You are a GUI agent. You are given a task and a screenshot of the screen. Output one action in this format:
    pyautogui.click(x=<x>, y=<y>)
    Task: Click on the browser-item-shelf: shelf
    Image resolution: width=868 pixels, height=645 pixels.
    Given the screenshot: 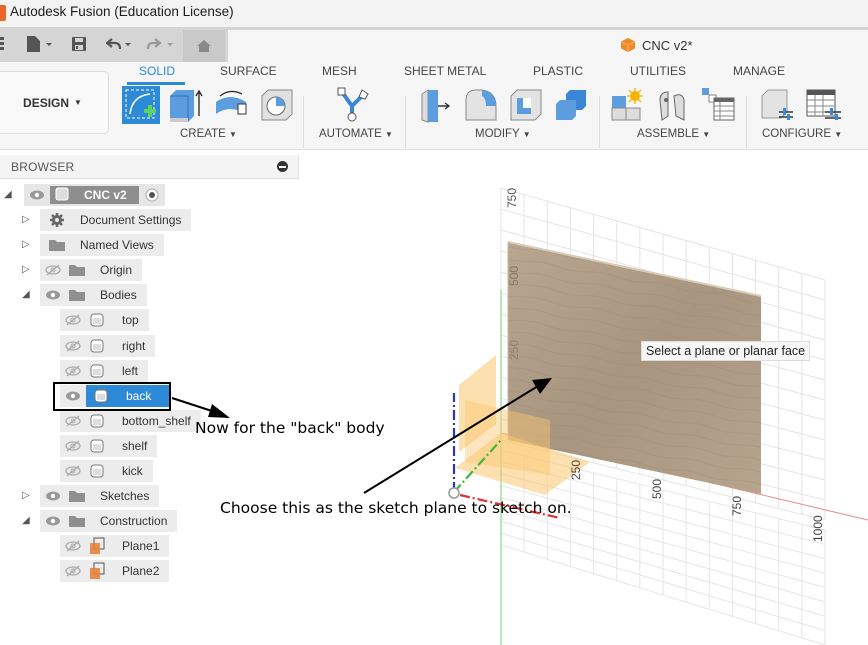 What is the action you would take?
    pyautogui.click(x=109, y=445)
    